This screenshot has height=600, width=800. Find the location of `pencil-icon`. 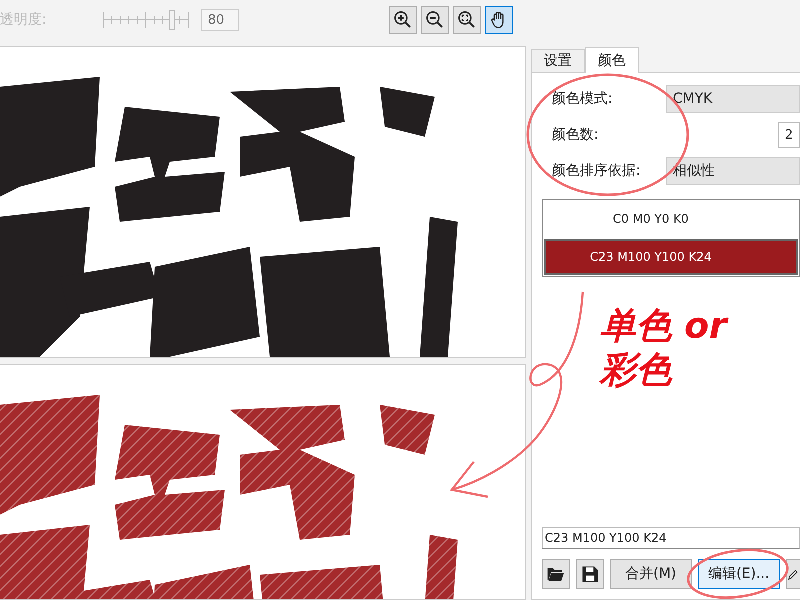

pencil-icon is located at coordinates (794, 574).